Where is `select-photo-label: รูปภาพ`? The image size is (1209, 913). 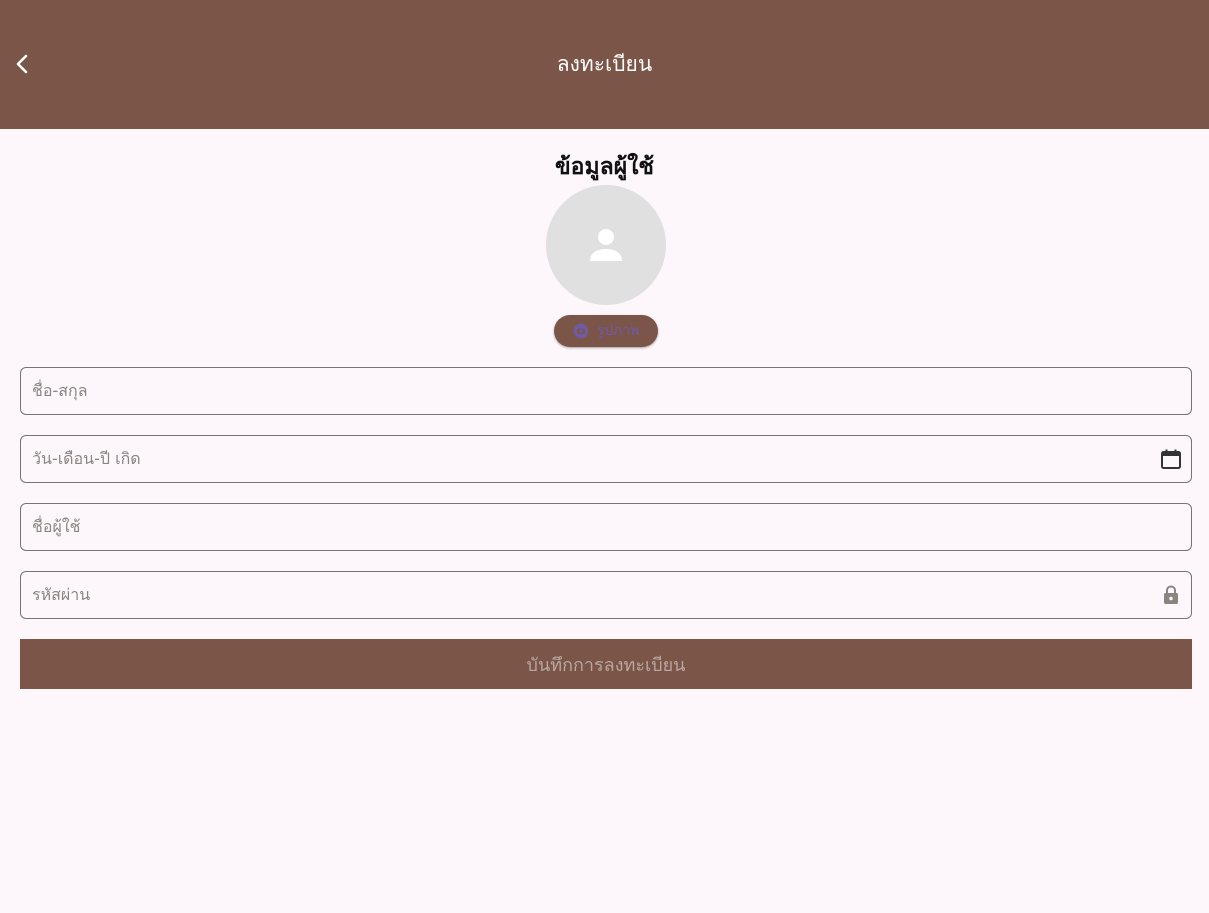 select-photo-label: รูปภาพ is located at coordinates (618, 331).